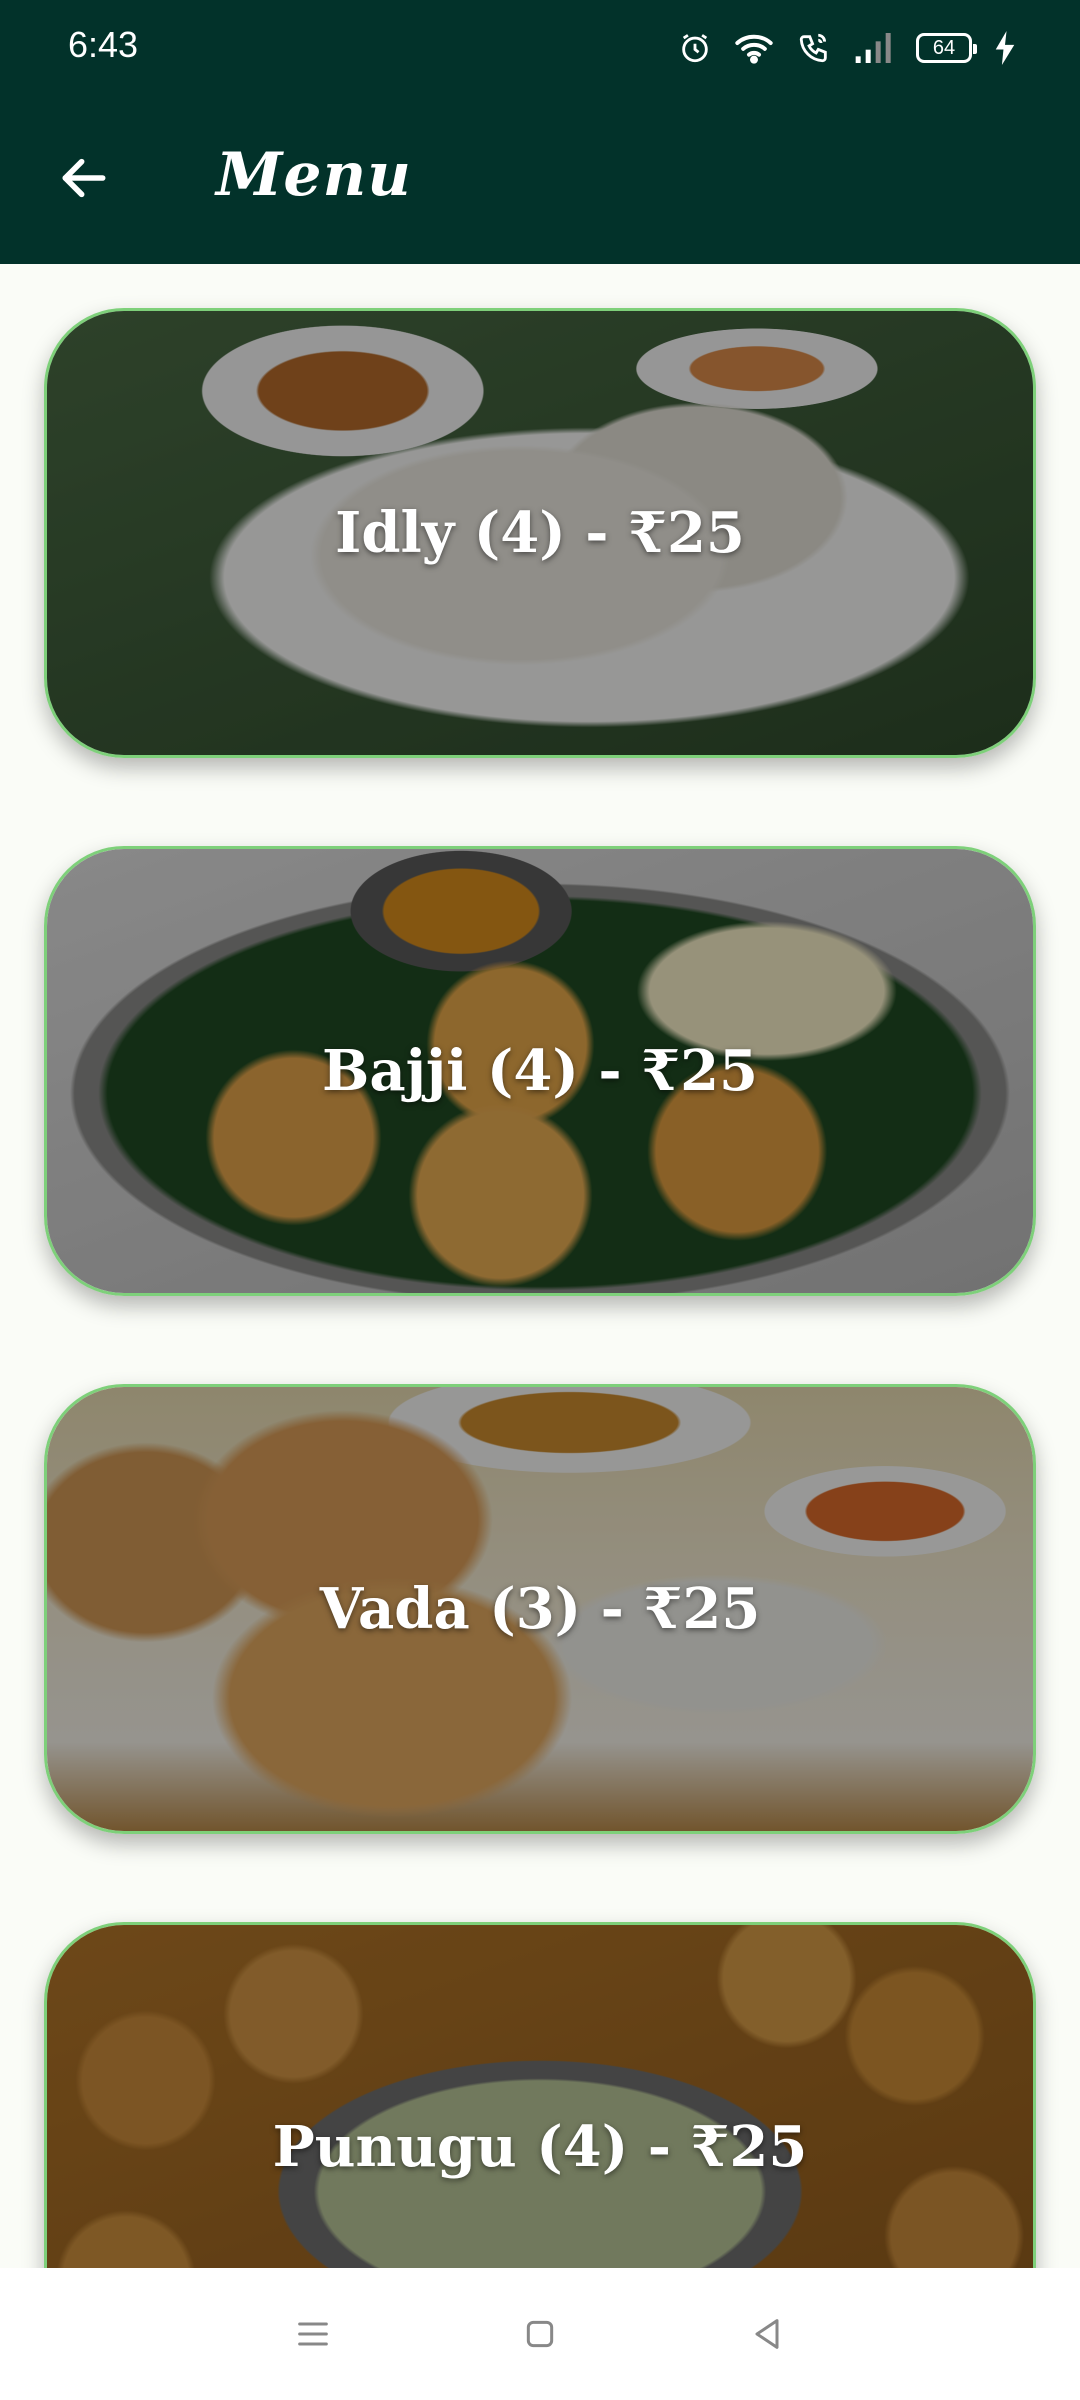 The image size is (1080, 2400). What do you see at coordinates (103, 44) in the screenshot?
I see `status-time: 6:43` at bounding box center [103, 44].